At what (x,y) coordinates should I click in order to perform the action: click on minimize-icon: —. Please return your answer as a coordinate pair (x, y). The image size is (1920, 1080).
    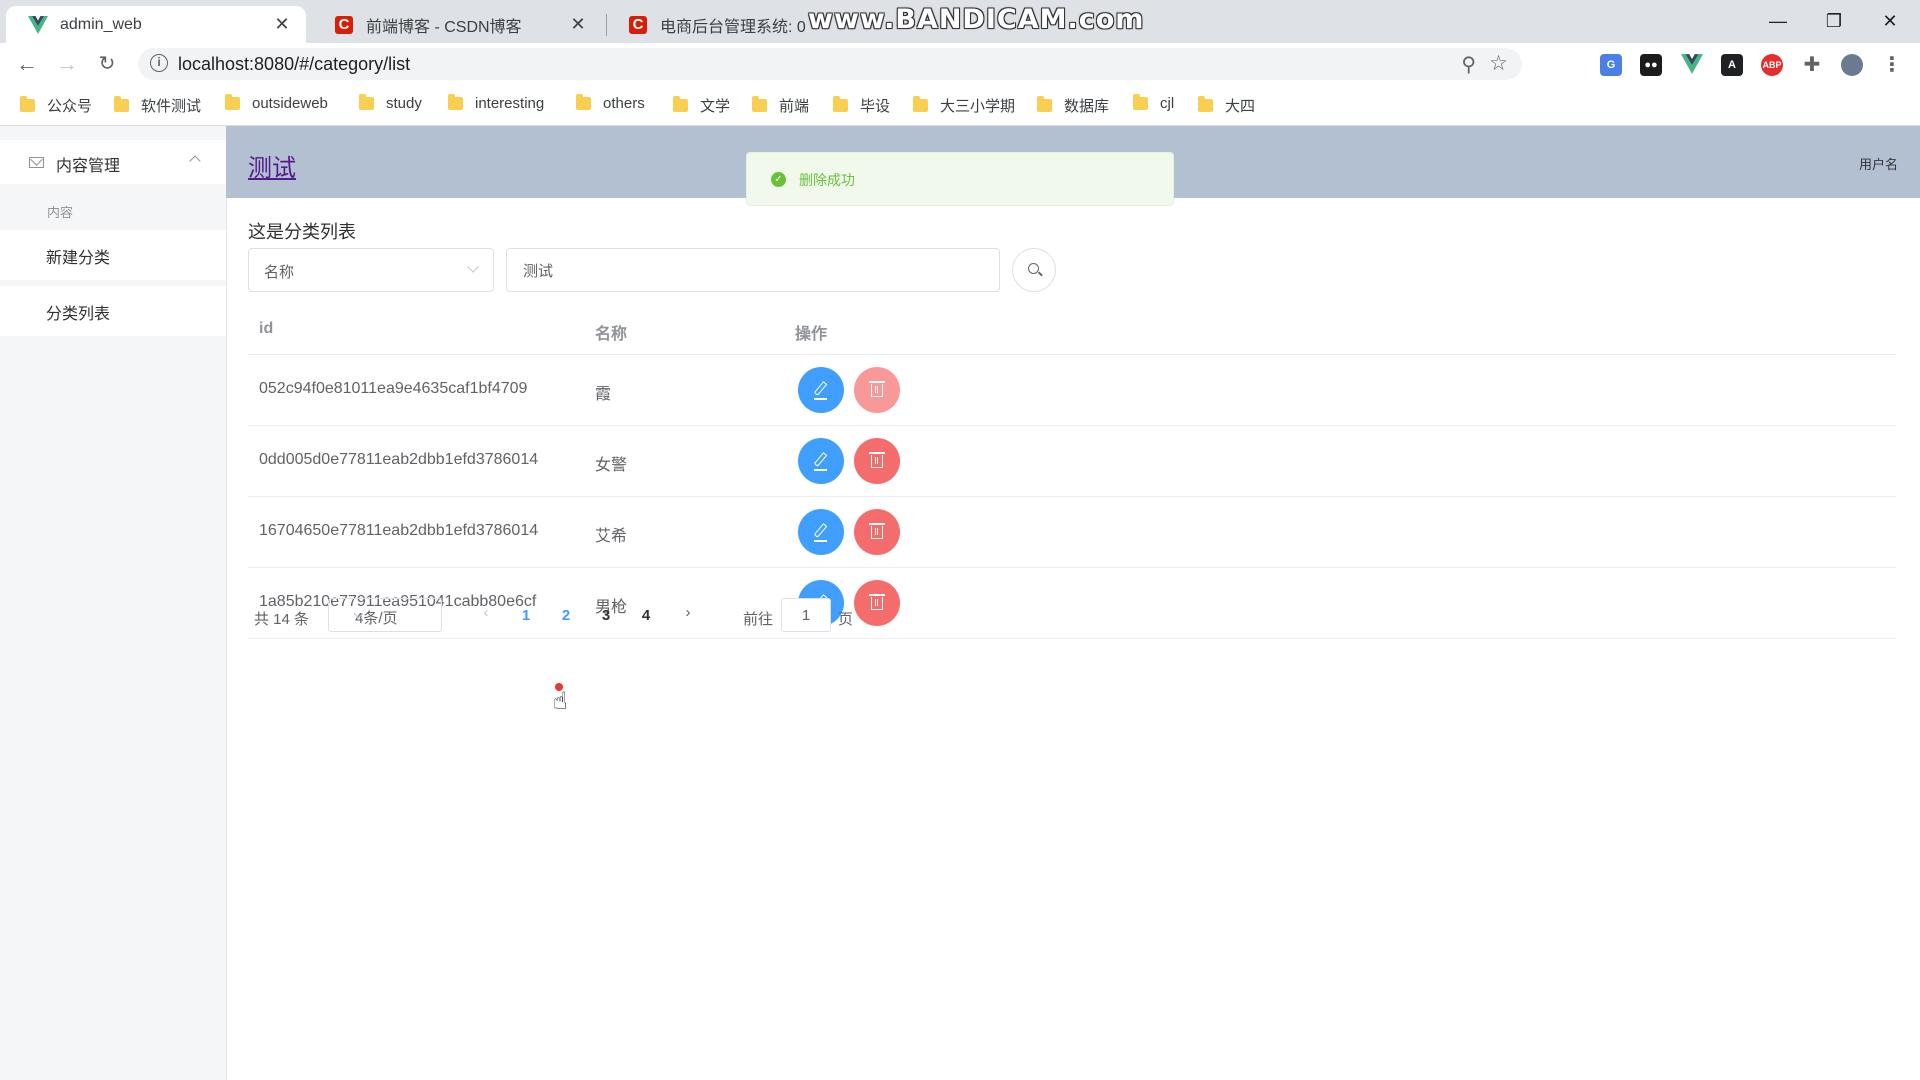
    Looking at the image, I should click on (1778, 21).